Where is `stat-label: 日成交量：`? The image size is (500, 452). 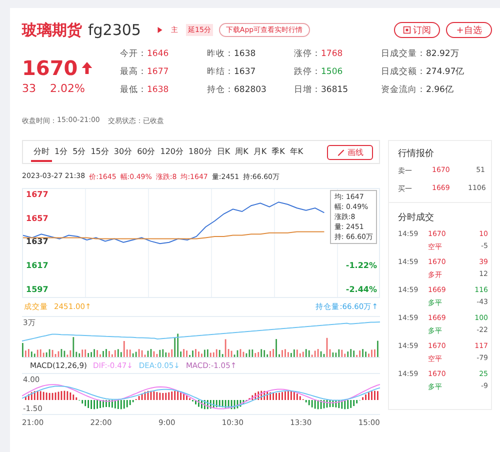 stat-label: 日成交量： is located at coordinates (403, 54).